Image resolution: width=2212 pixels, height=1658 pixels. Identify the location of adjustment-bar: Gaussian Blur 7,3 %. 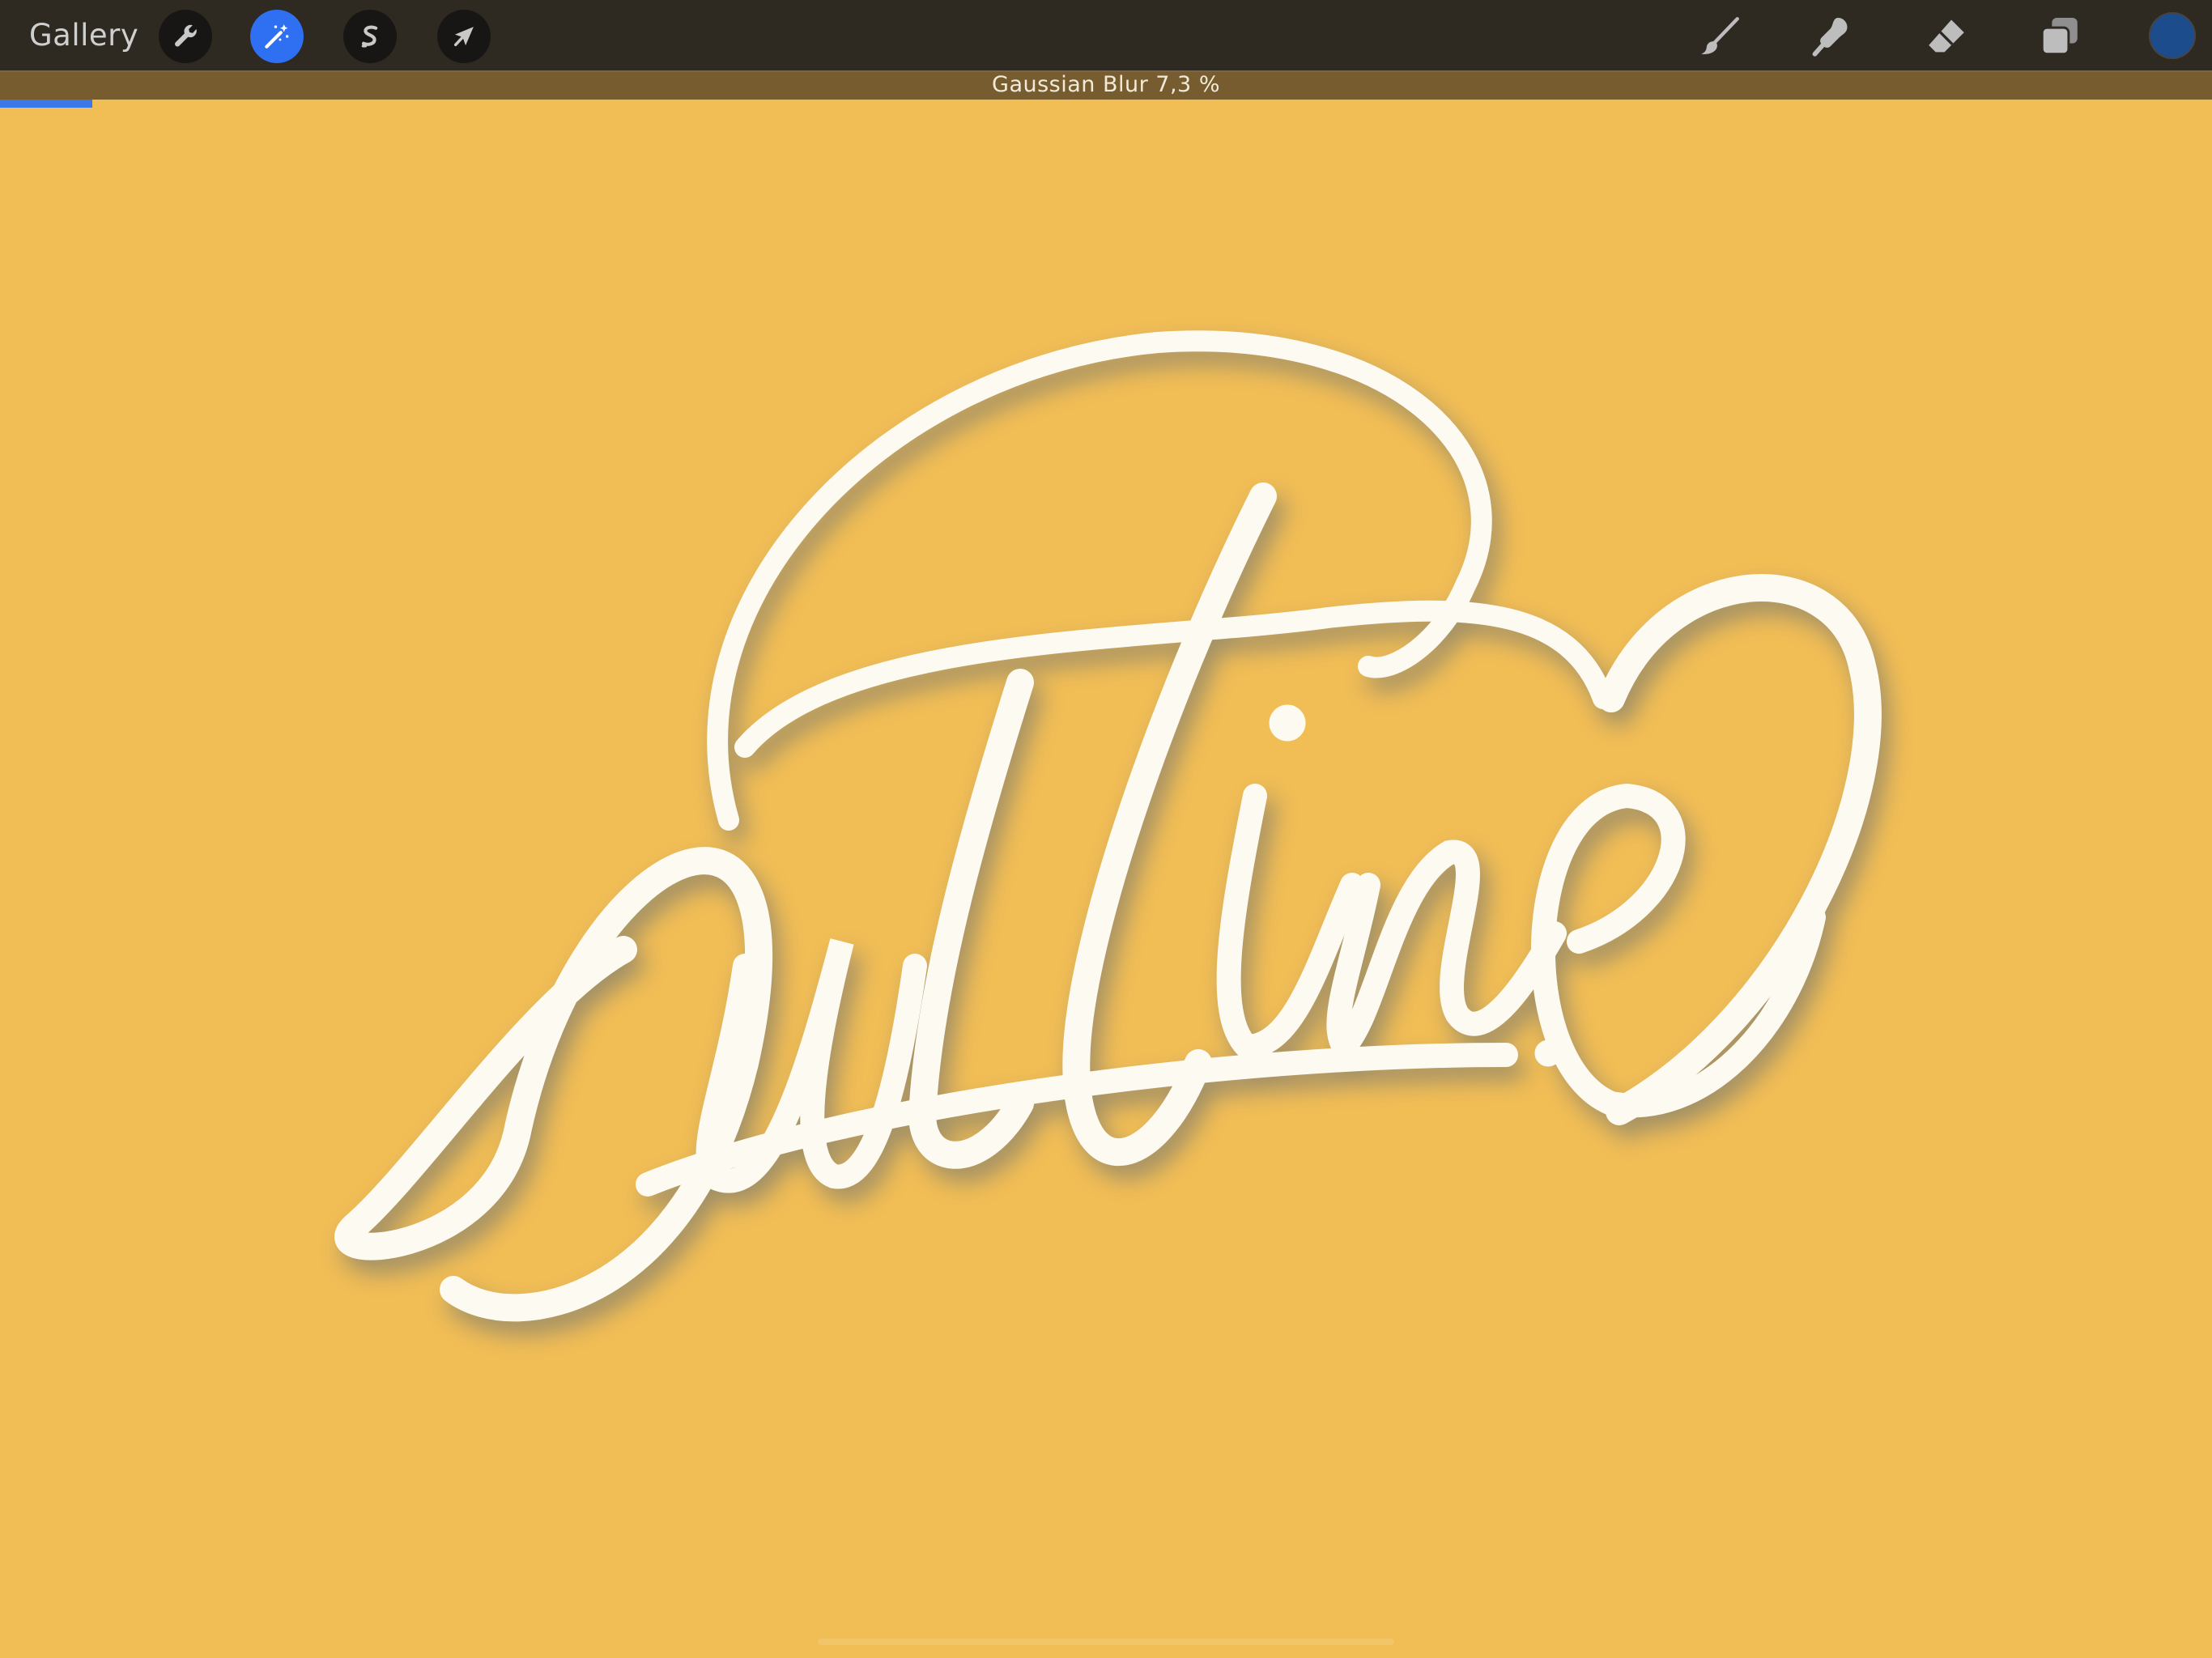
(1106, 85).